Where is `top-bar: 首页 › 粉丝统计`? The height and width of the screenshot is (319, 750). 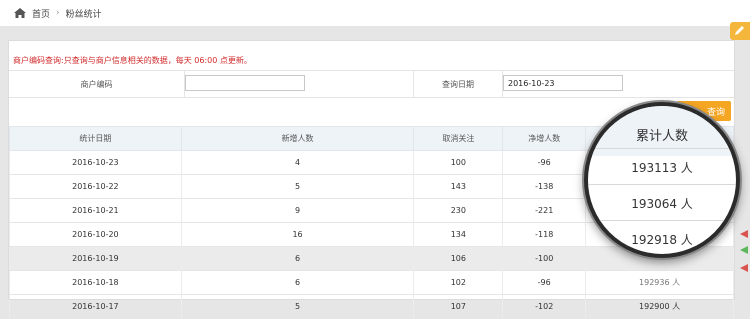
top-bar: 首页 › 粉丝统计 is located at coordinates (375, 13).